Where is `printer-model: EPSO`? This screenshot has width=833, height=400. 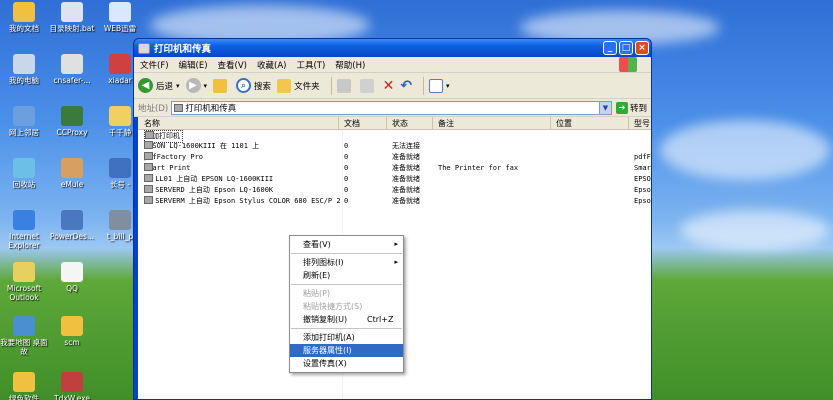
printer-model: EPSO is located at coordinates (642, 179).